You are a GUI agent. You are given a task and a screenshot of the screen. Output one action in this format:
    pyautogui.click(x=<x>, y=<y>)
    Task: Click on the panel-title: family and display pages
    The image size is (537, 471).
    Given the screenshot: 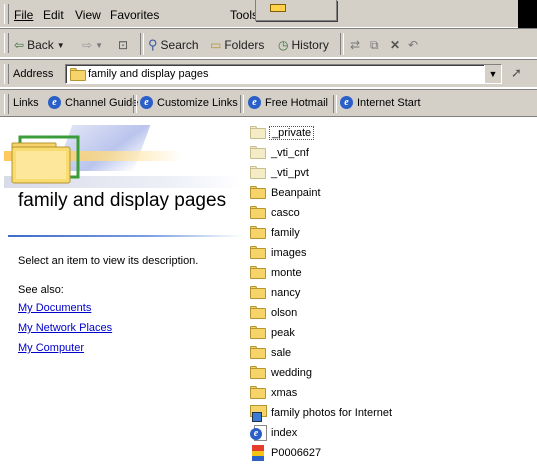 What is the action you would take?
    pyautogui.click(x=122, y=200)
    